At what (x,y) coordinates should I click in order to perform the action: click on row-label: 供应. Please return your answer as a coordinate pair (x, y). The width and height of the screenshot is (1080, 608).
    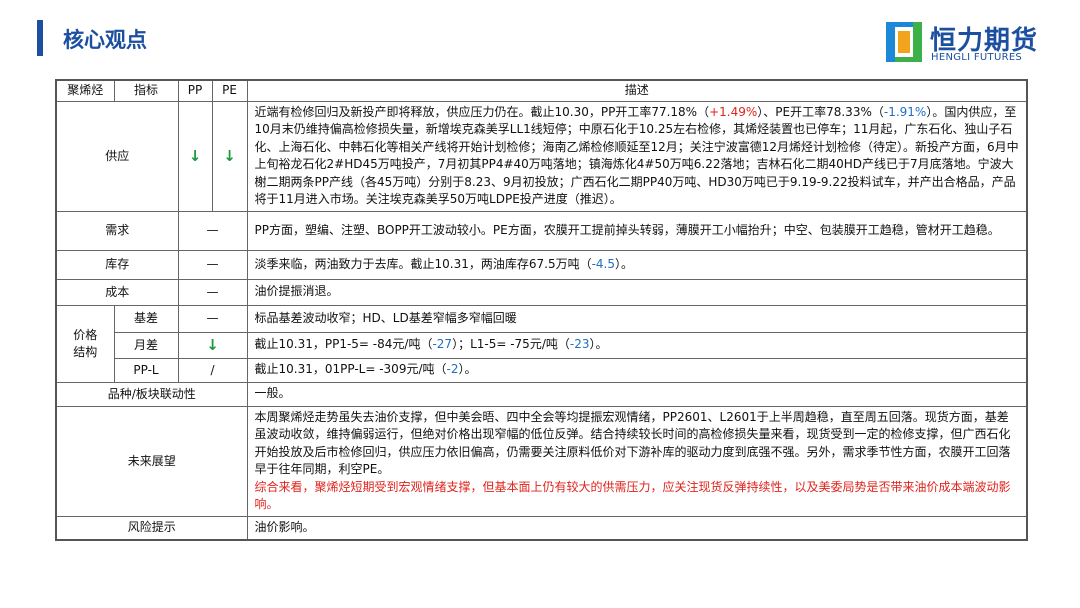
    Looking at the image, I should click on (117, 156).